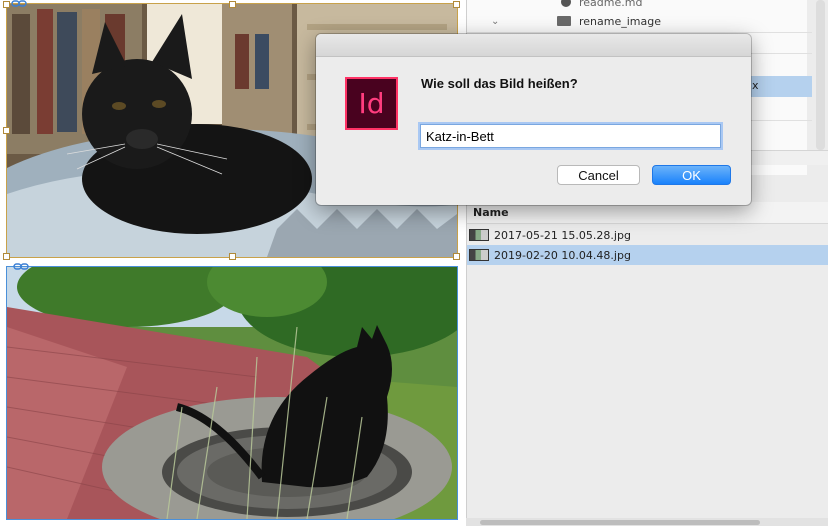  What do you see at coordinates (647, 235) in the screenshot?
I see `file-row: 2017-05-21 15.05.28.jpg` at bounding box center [647, 235].